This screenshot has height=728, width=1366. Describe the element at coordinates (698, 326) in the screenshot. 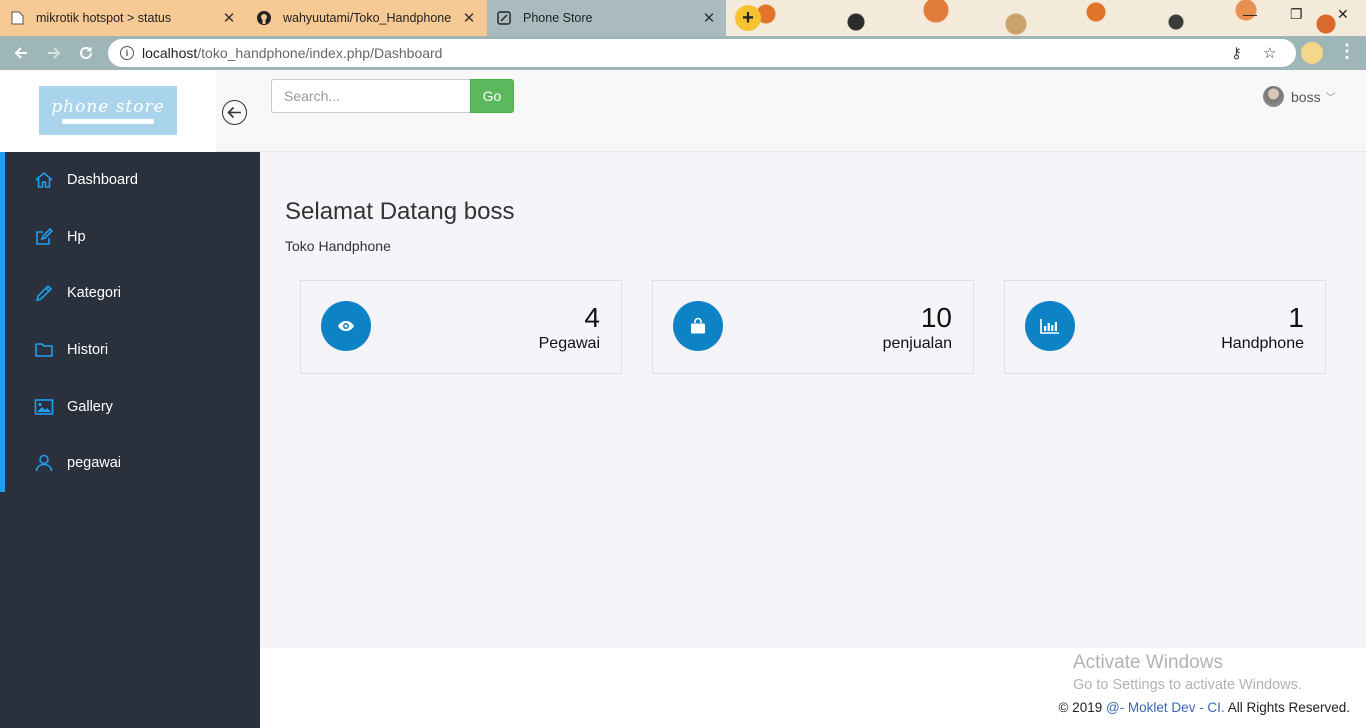

I see `shopping-bag-icon` at that location.